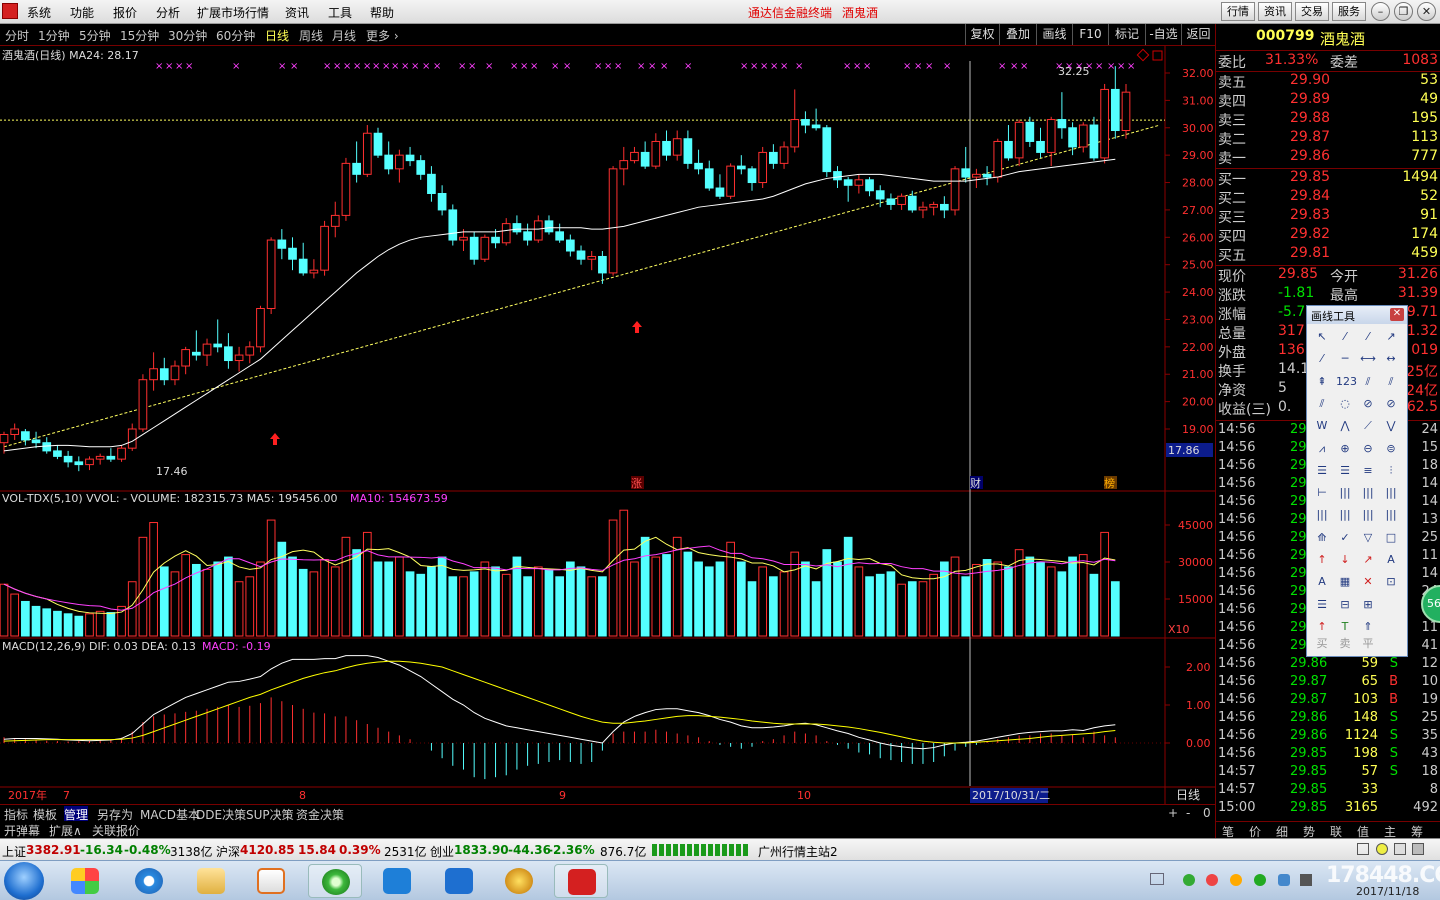  I want to click on period-tab-fenshi: 分时, so click(17, 35).